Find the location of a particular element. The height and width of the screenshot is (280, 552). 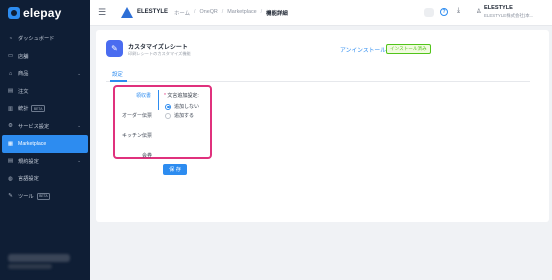

order-icon: ▤ is located at coordinates (10, 91).